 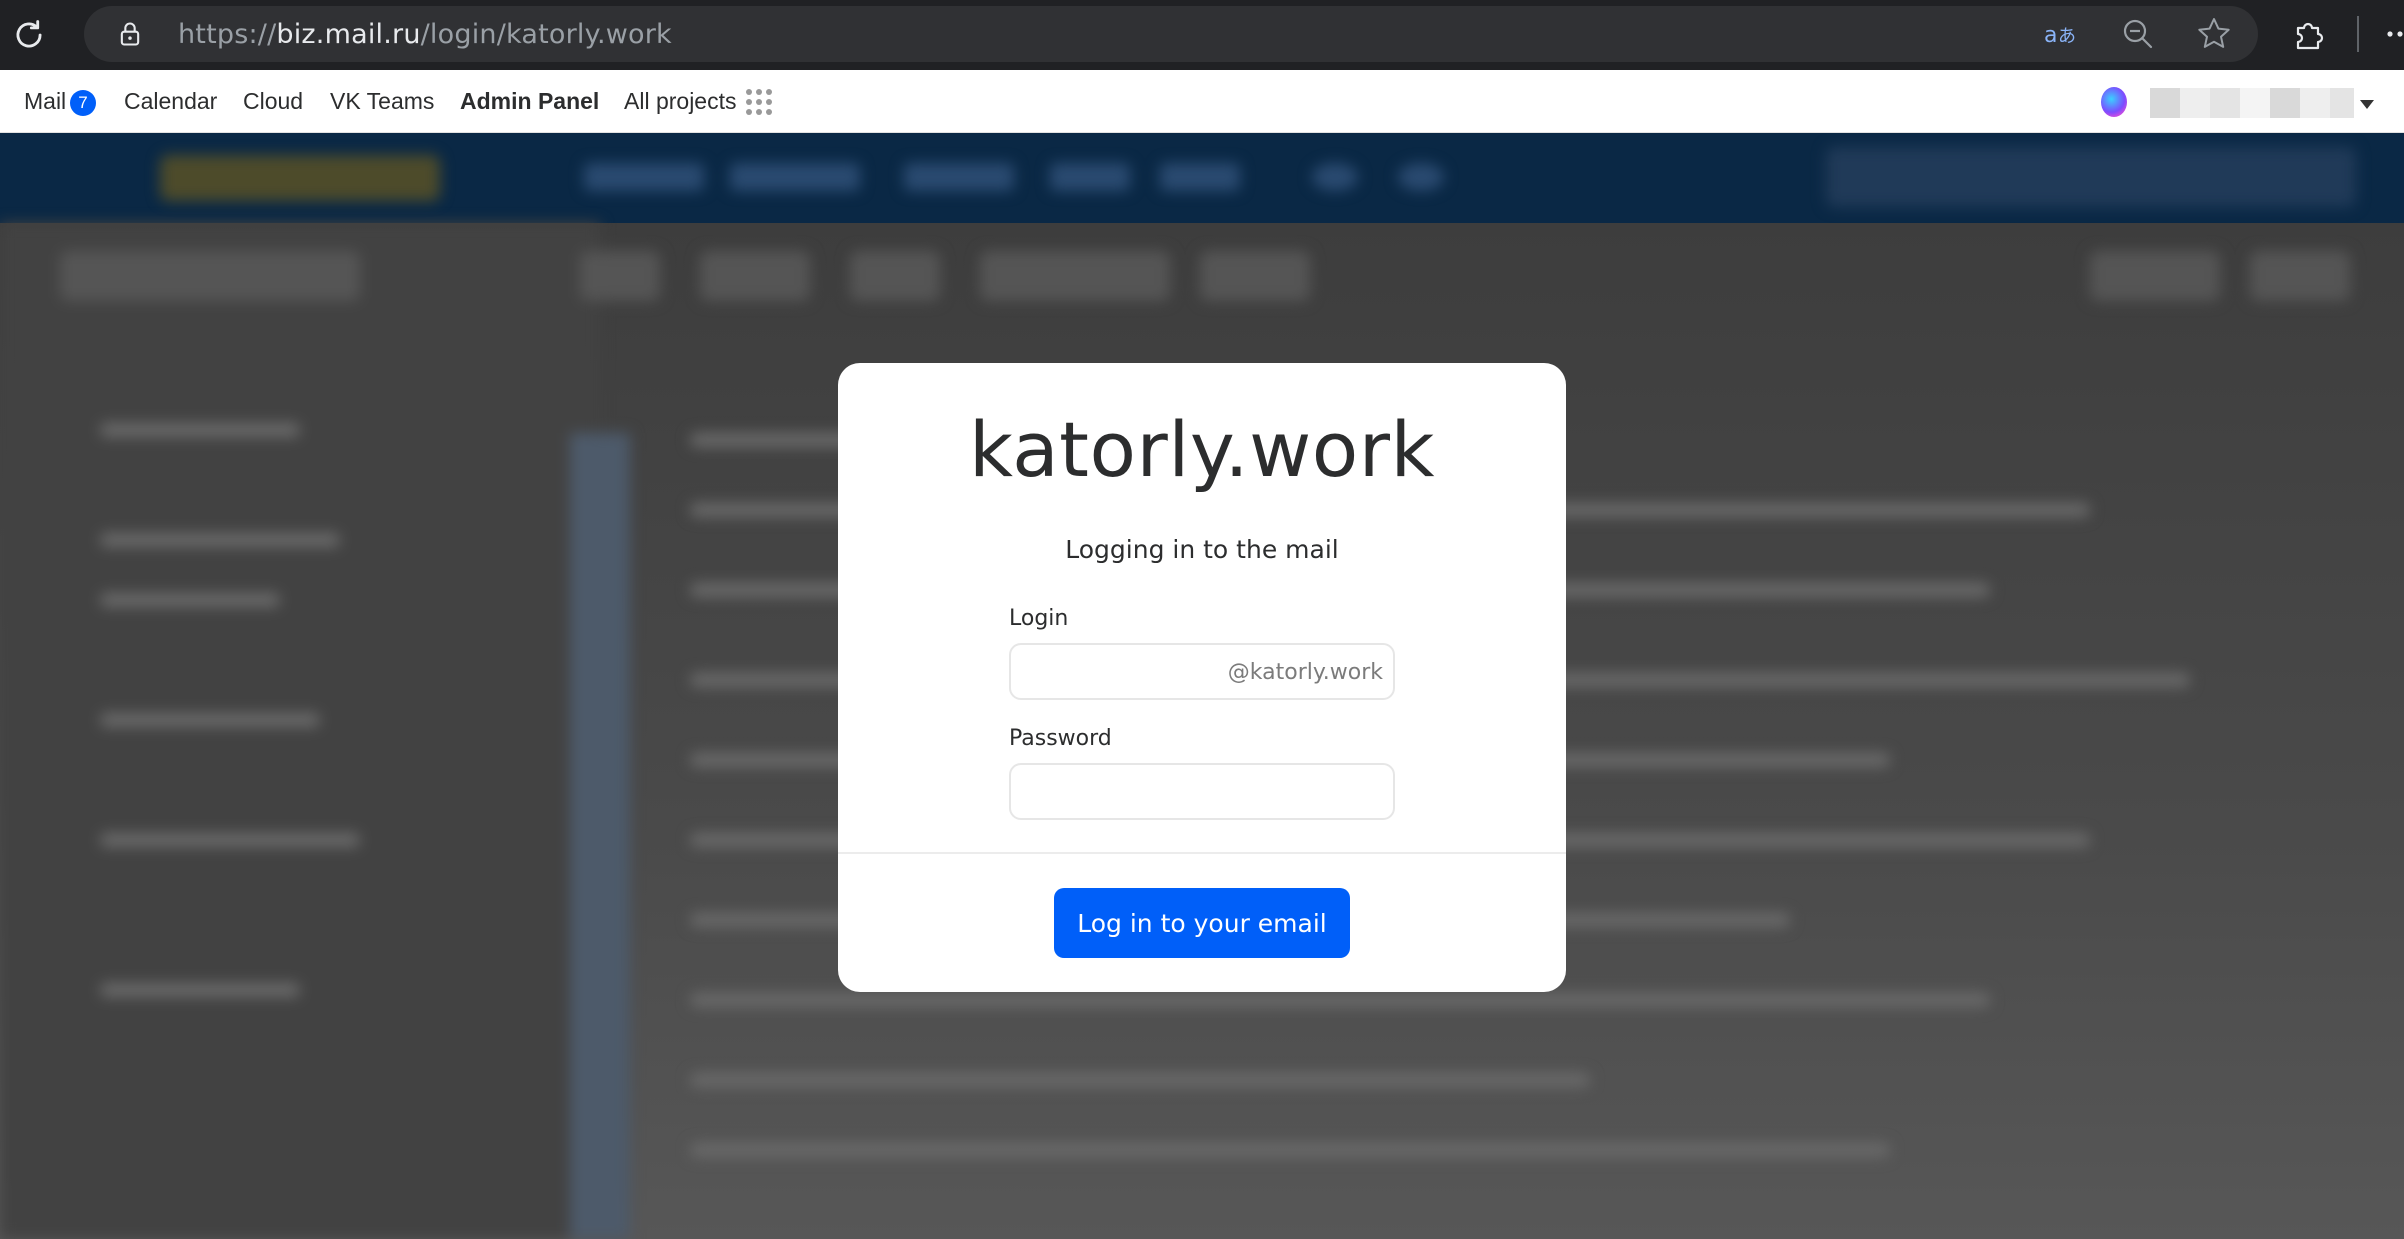 What do you see at coordinates (83, 103) in the screenshot?
I see `mail-unread-badge: 7` at bounding box center [83, 103].